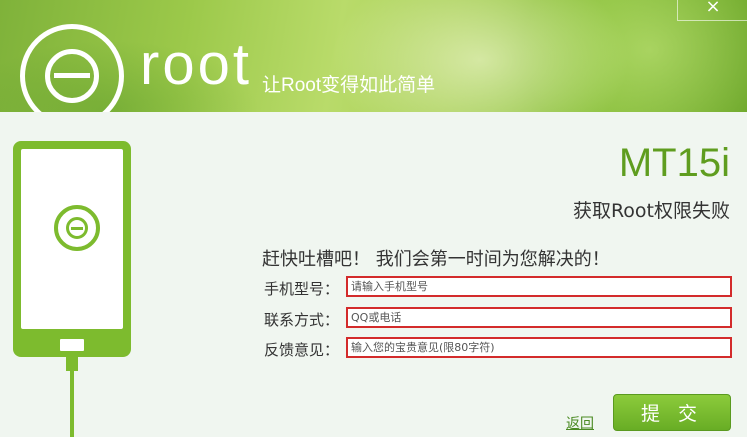 Image resolution: width=747 pixels, height=437 pixels. I want to click on feedback-label: 反馈意见：, so click(302, 350).